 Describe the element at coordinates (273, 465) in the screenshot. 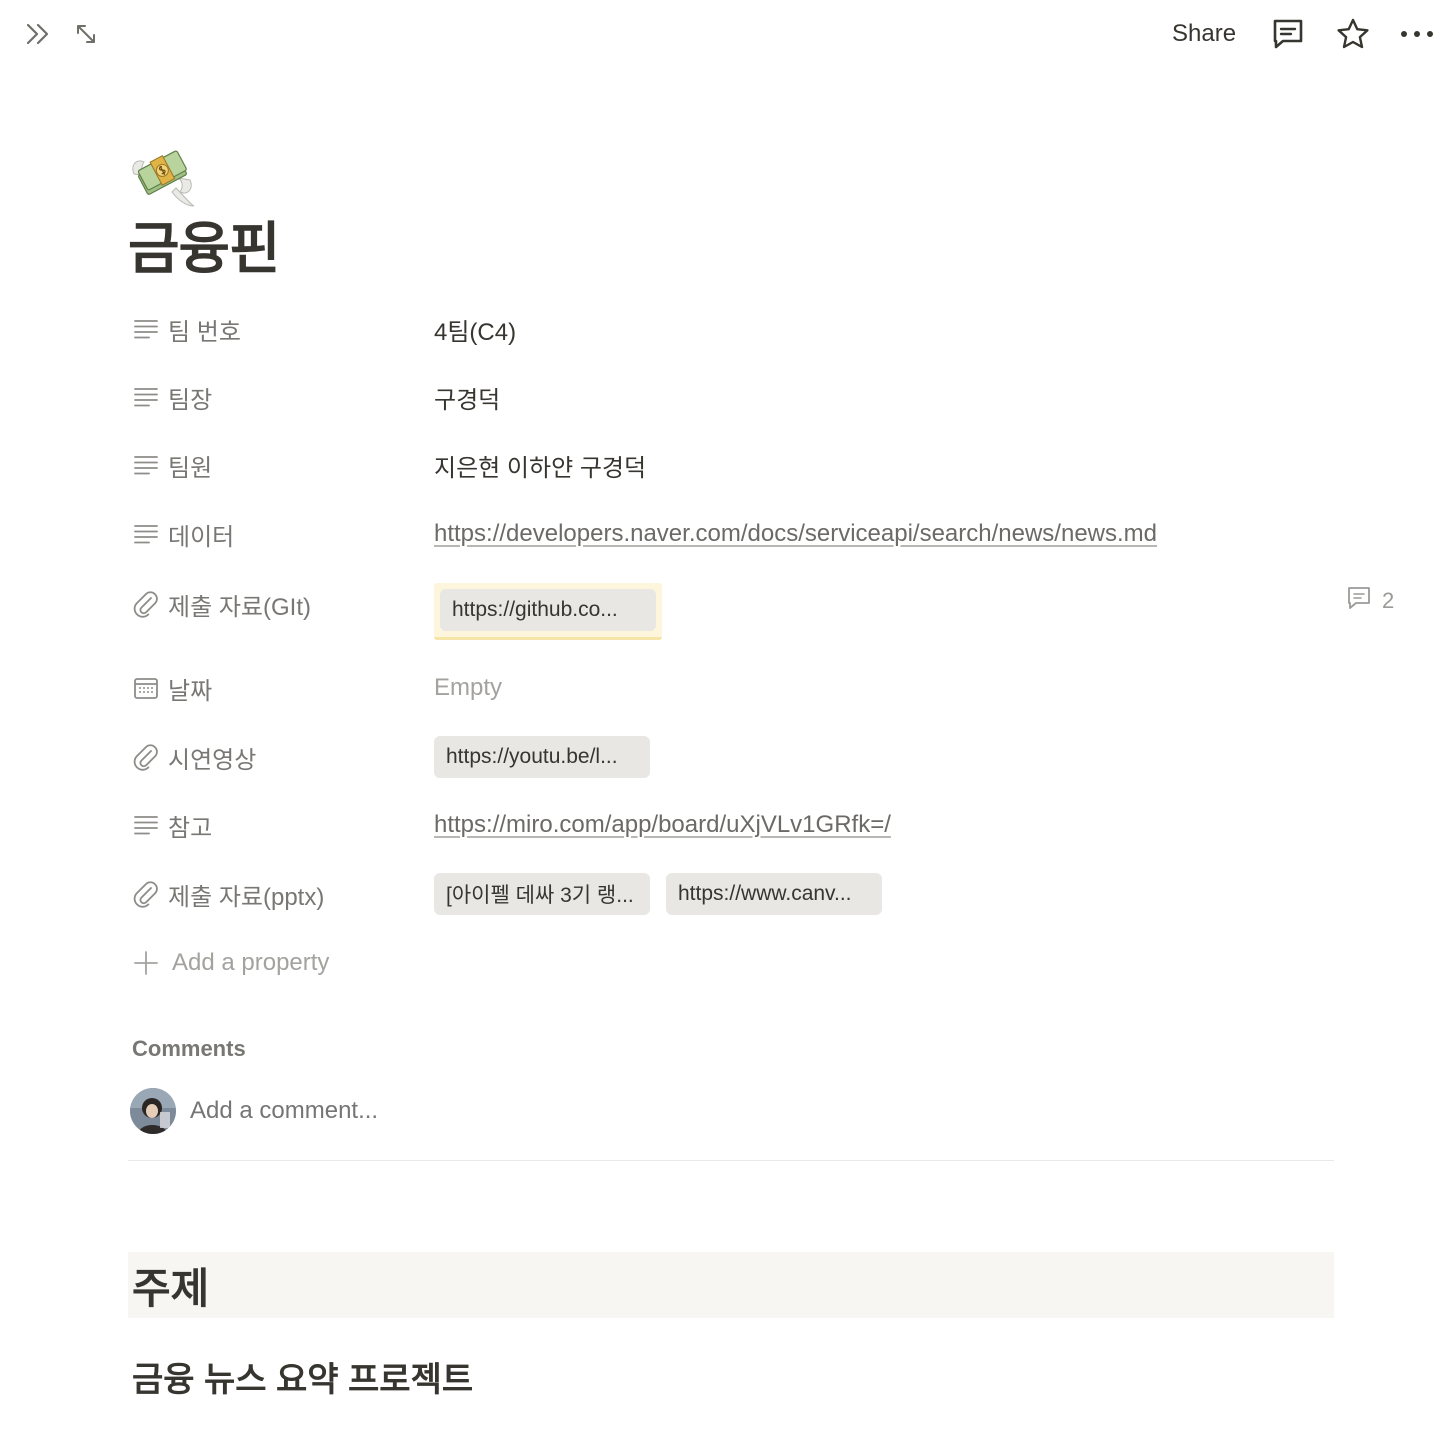

I see `property-name: 팀원` at that location.